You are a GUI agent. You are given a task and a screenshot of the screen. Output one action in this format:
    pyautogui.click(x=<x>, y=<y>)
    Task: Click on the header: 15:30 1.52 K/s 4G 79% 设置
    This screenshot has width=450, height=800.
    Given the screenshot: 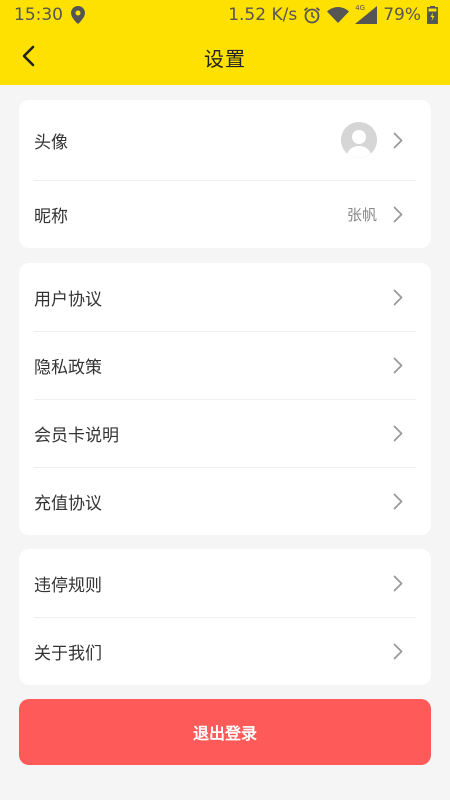 What is the action you would take?
    pyautogui.click(x=225, y=42)
    